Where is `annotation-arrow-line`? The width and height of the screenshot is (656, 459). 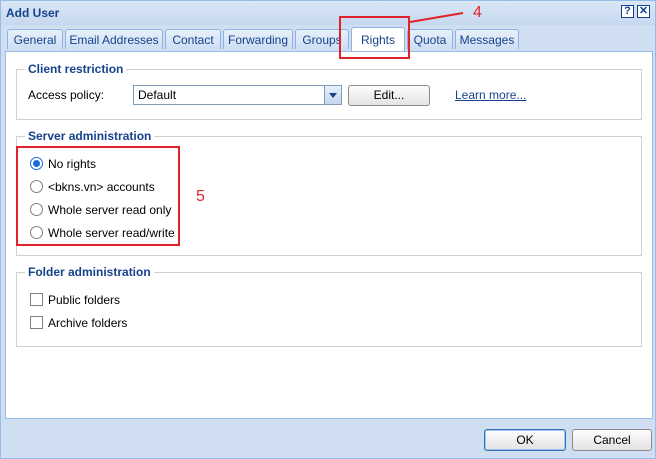
annotation-arrow-line is located at coordinates (436, 17).